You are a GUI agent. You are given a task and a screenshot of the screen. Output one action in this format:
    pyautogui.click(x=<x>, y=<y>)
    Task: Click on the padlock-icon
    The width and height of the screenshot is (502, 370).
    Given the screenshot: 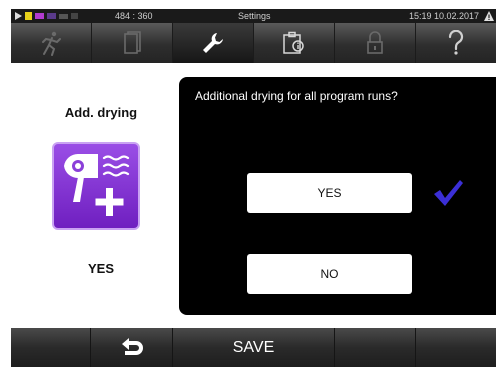 What is the action you would take?
    pyautogui.click(x=375, y=42)
    